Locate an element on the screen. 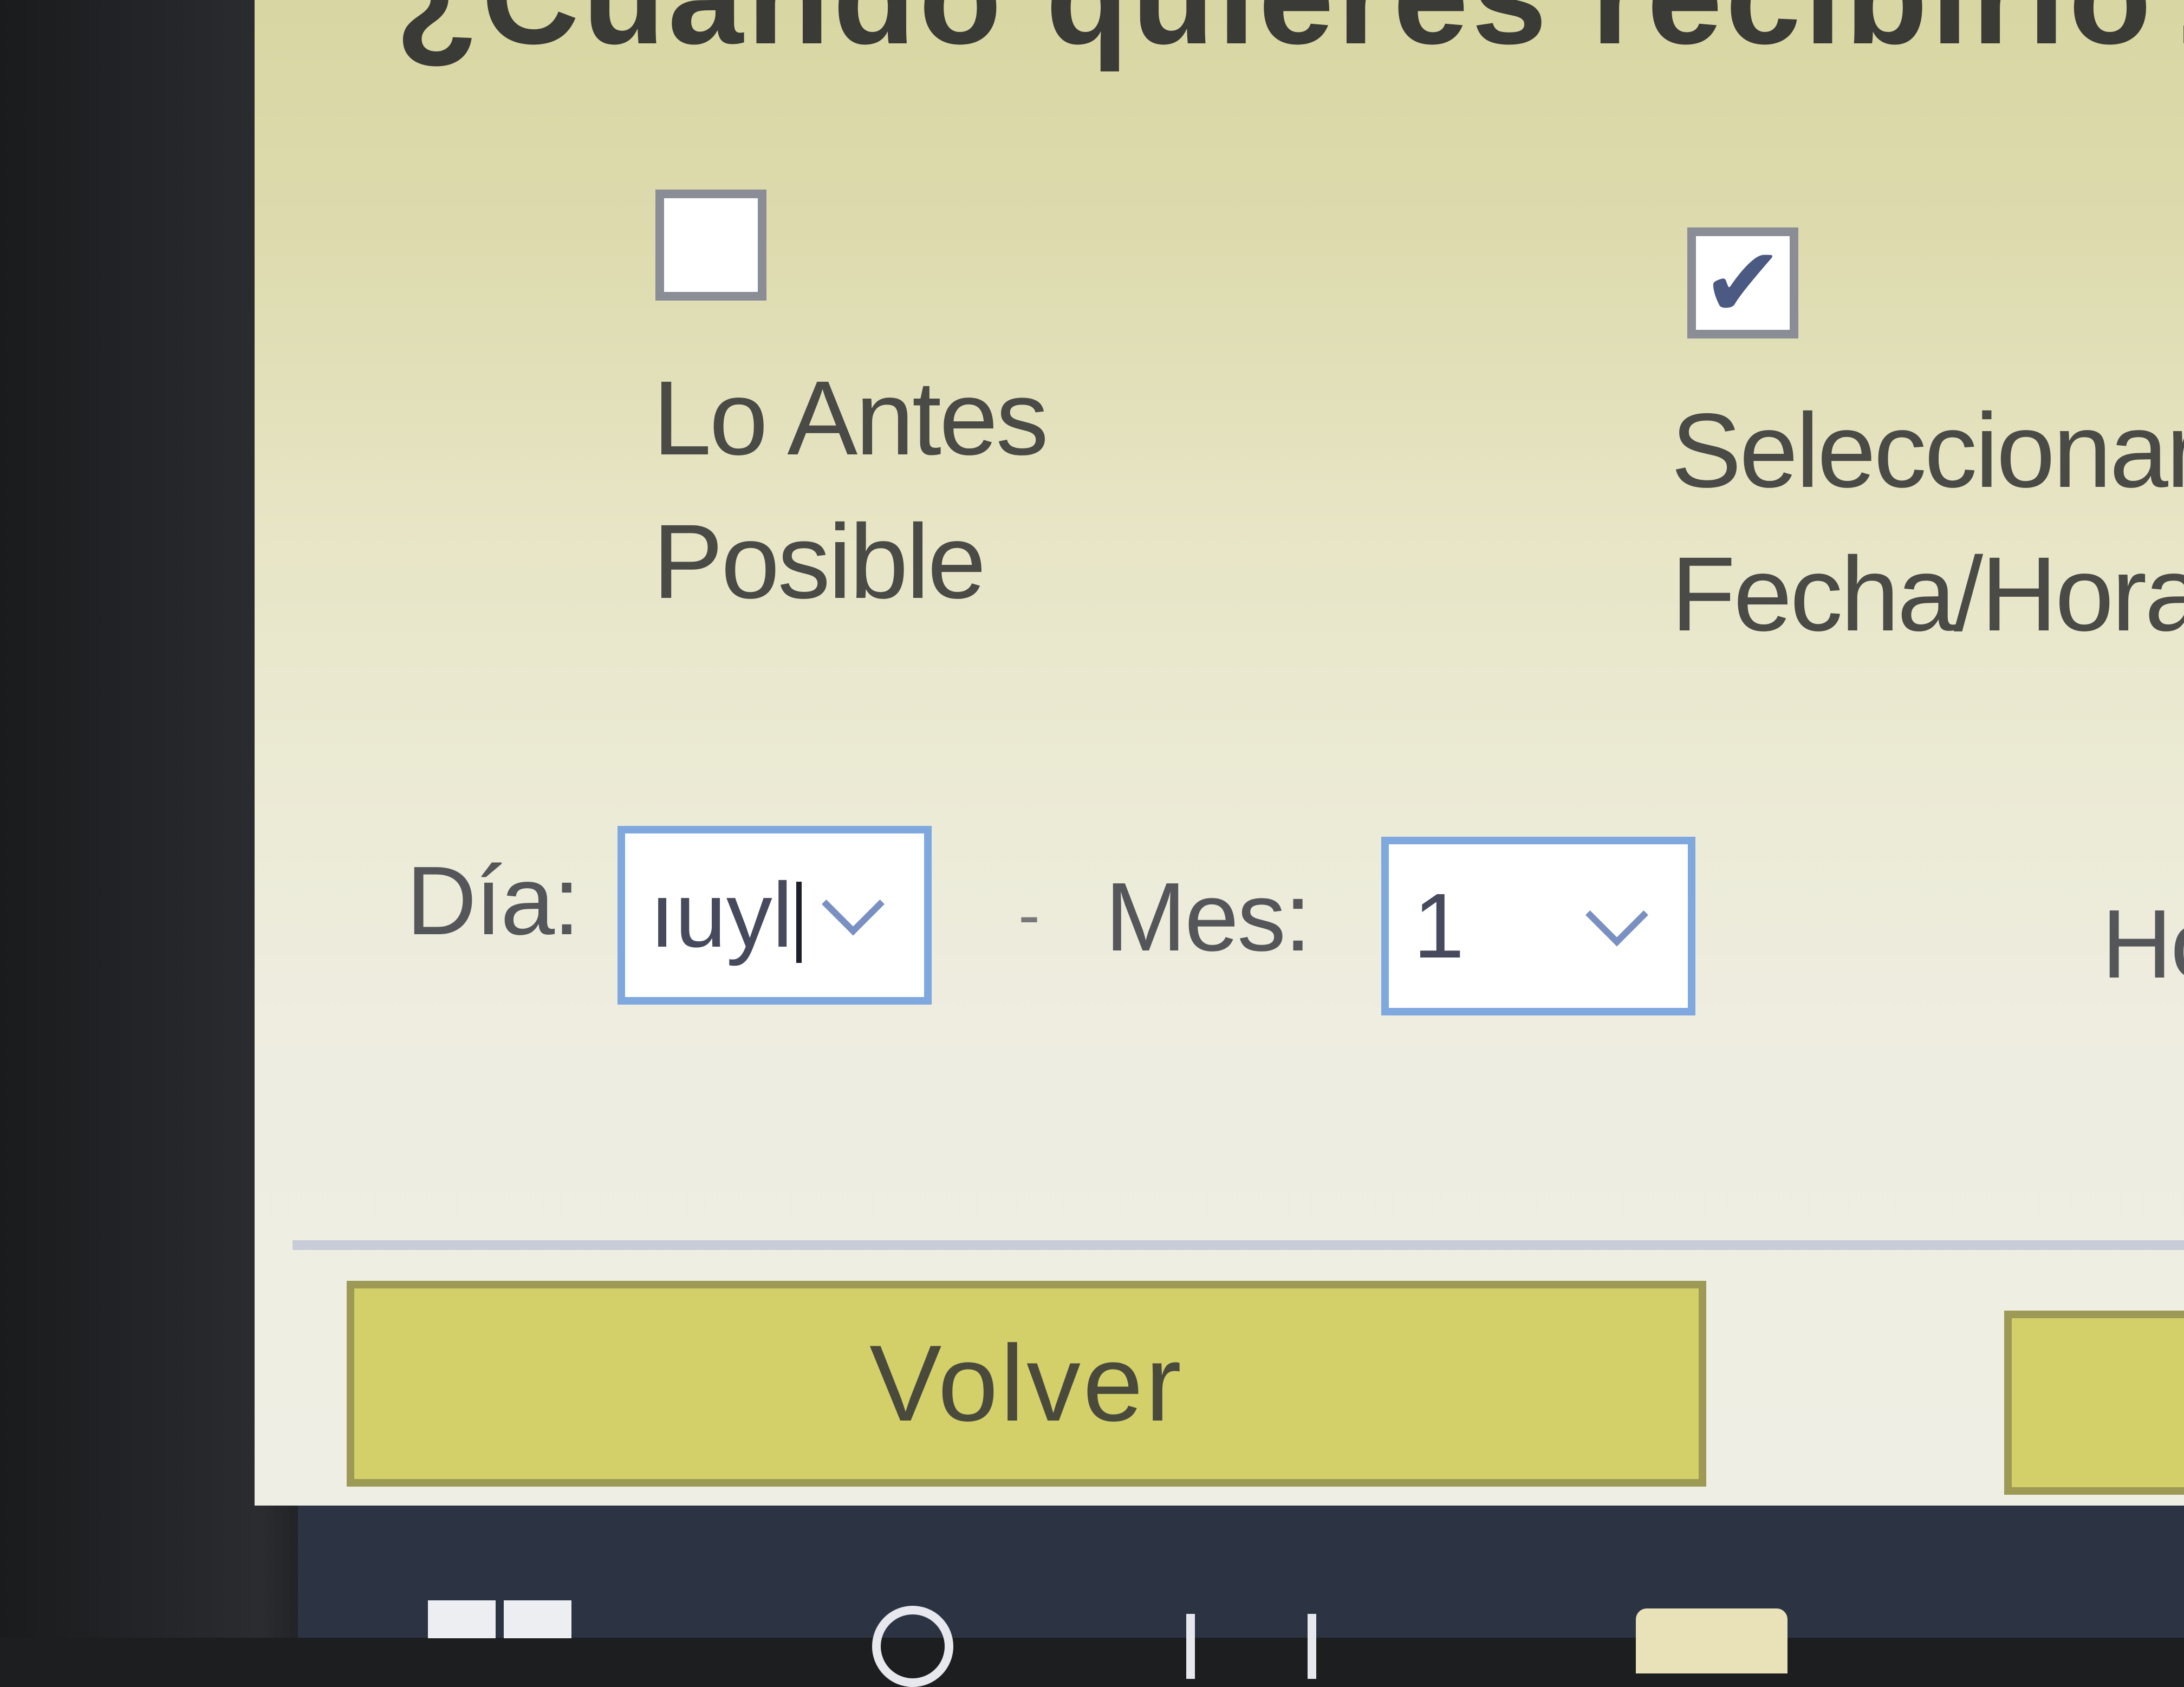 Image resolution: width=2184 pixels, height=1687 pixels. select-datetime-checkbox: ✔ is located at coordinates (1742, 282).